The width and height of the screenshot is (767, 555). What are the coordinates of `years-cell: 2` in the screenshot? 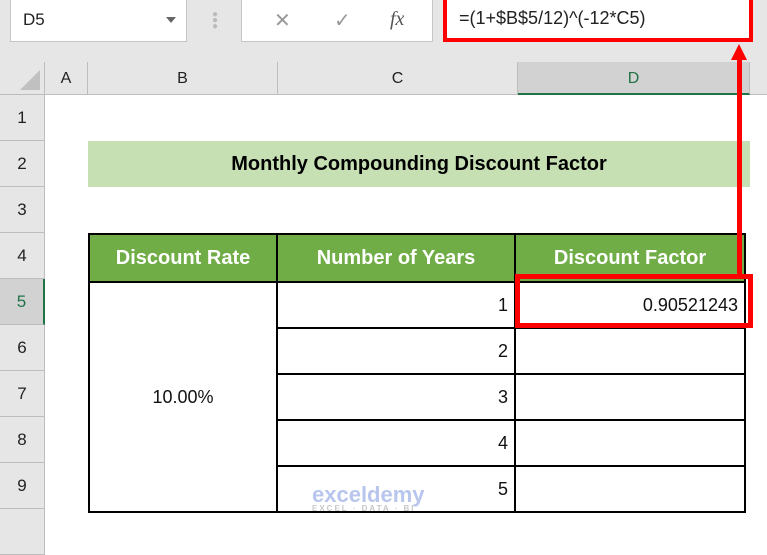 It's located at (396, 351).